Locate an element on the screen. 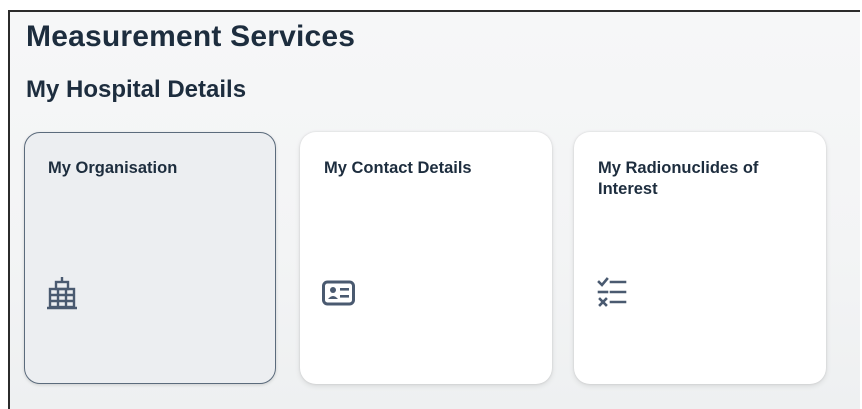 The image size is (862, 409). section-title: My Hospital Details is located at coordinates (136, 89).